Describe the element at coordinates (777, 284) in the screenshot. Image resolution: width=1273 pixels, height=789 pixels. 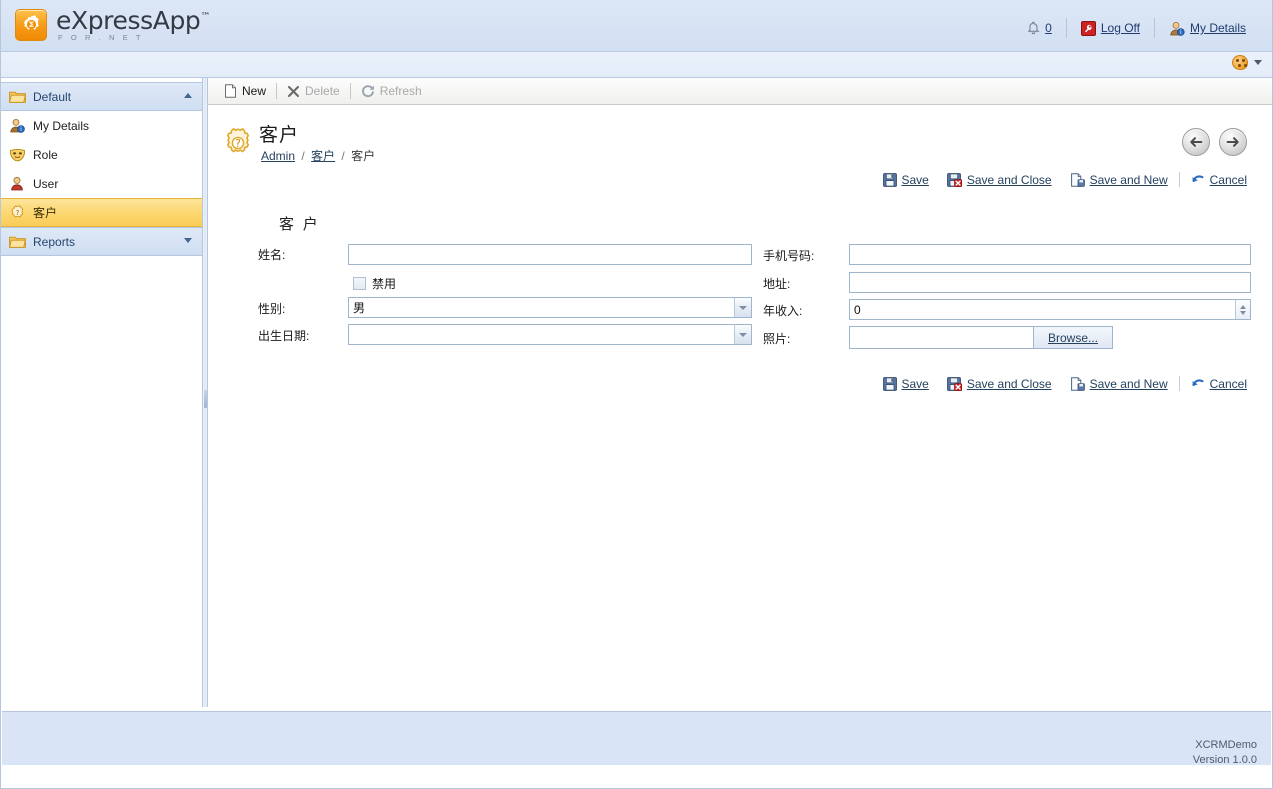
I see `address-label: 地址:` at that location.